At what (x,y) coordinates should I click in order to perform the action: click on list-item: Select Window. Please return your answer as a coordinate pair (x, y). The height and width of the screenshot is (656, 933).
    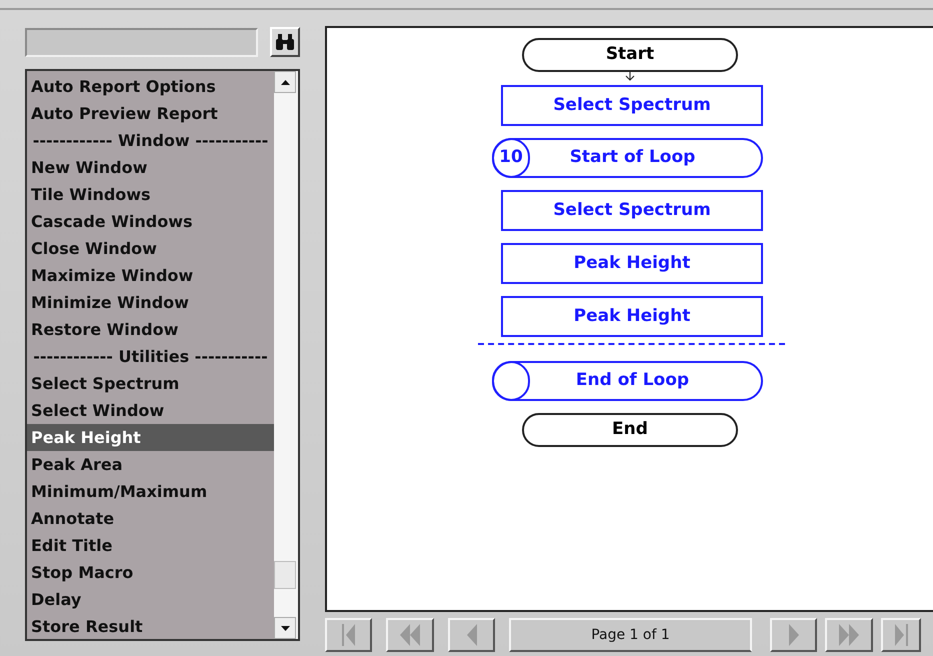
    Looking at the image, I should click on (150, 410).